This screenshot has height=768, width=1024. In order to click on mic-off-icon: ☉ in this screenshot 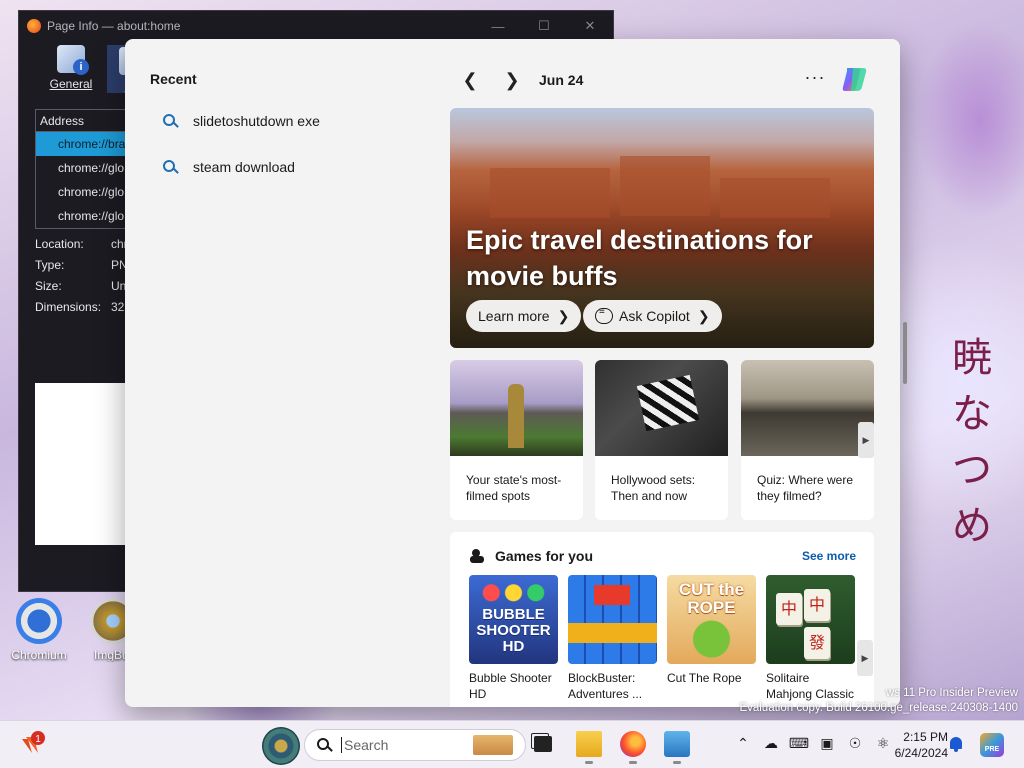, I will do `click(855, 743)`.